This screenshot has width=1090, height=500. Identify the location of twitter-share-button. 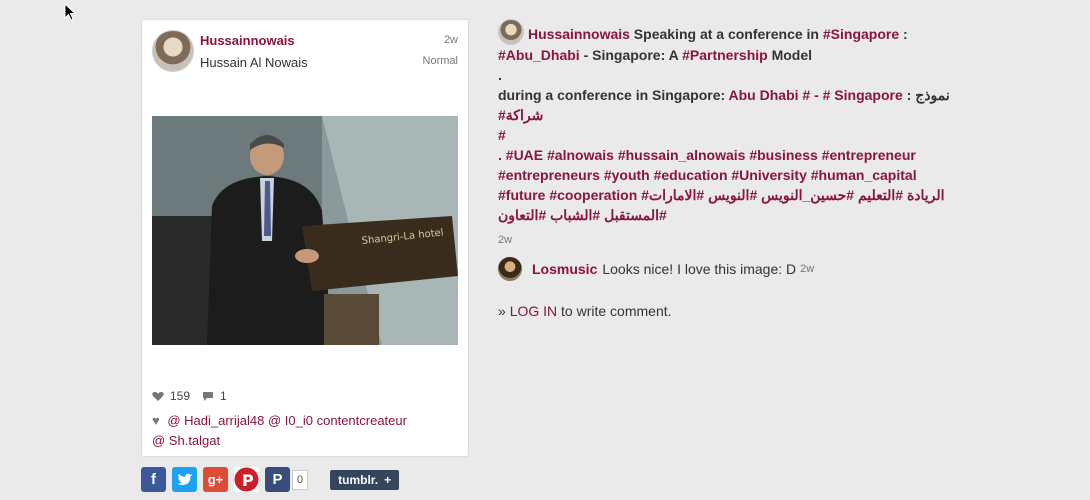
(184, 479).